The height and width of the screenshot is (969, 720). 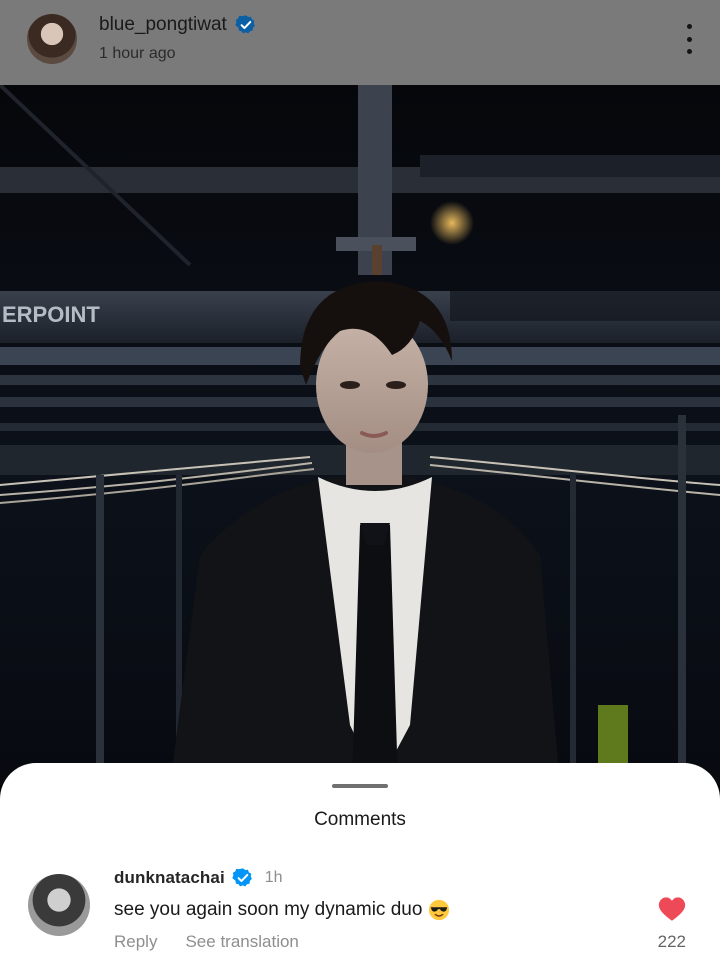 What do you see at coordinates (241, 942) in the screenshot?
I see `see-translation-button: See translation` at bounding box center [241, 942].